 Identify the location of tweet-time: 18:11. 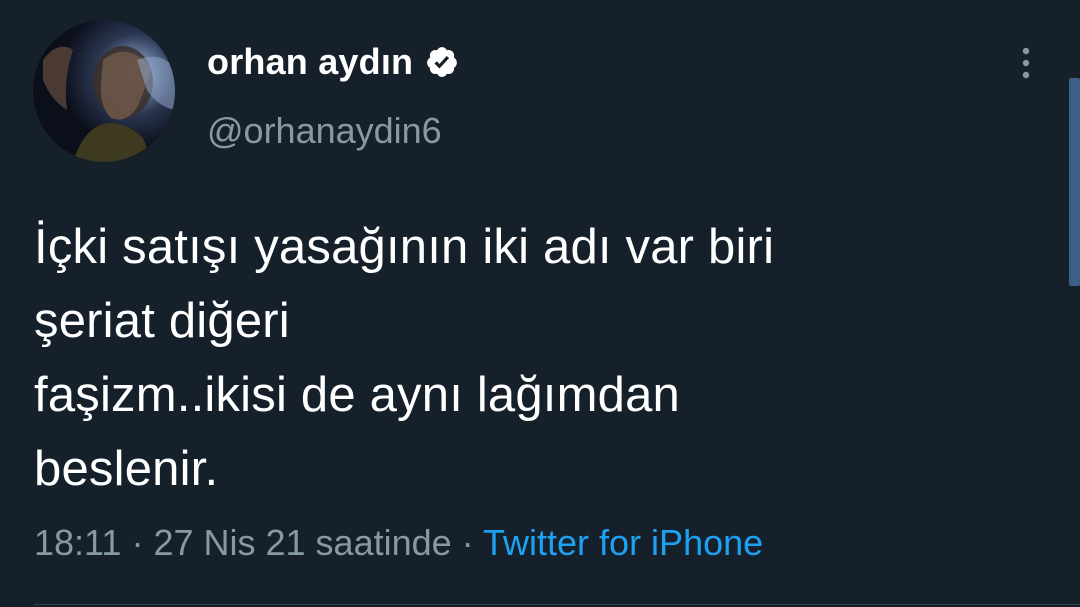
(77, 542).